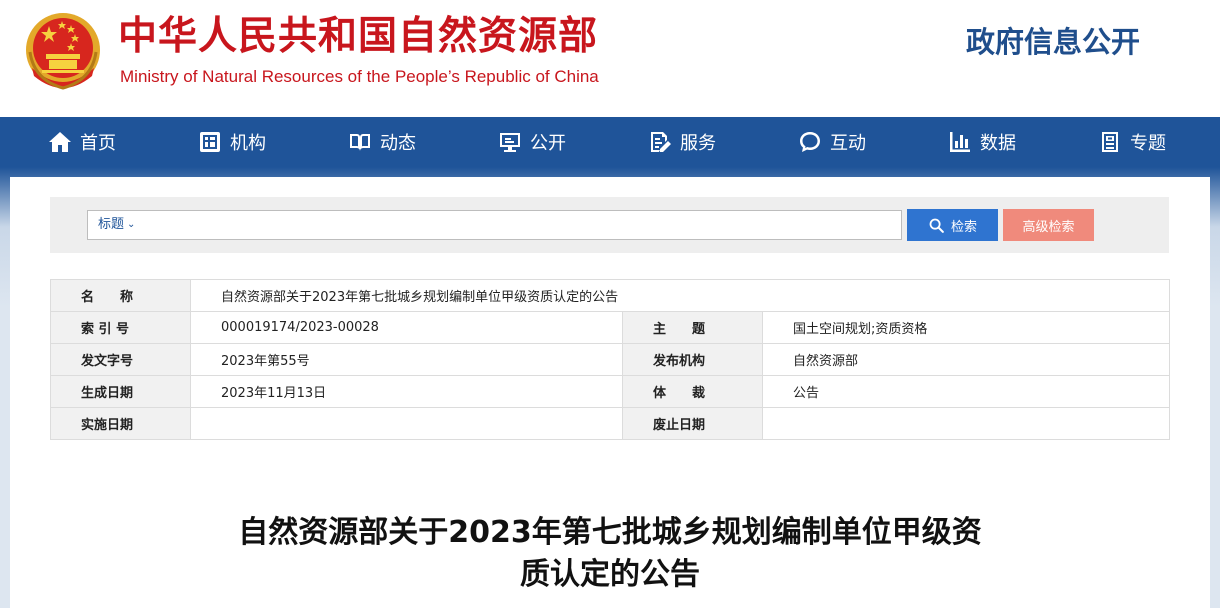  What do you see at coordinates (398, 143) in the screenshot?
I see `nav-item-label: 动态` at bounding box center [398, 143].